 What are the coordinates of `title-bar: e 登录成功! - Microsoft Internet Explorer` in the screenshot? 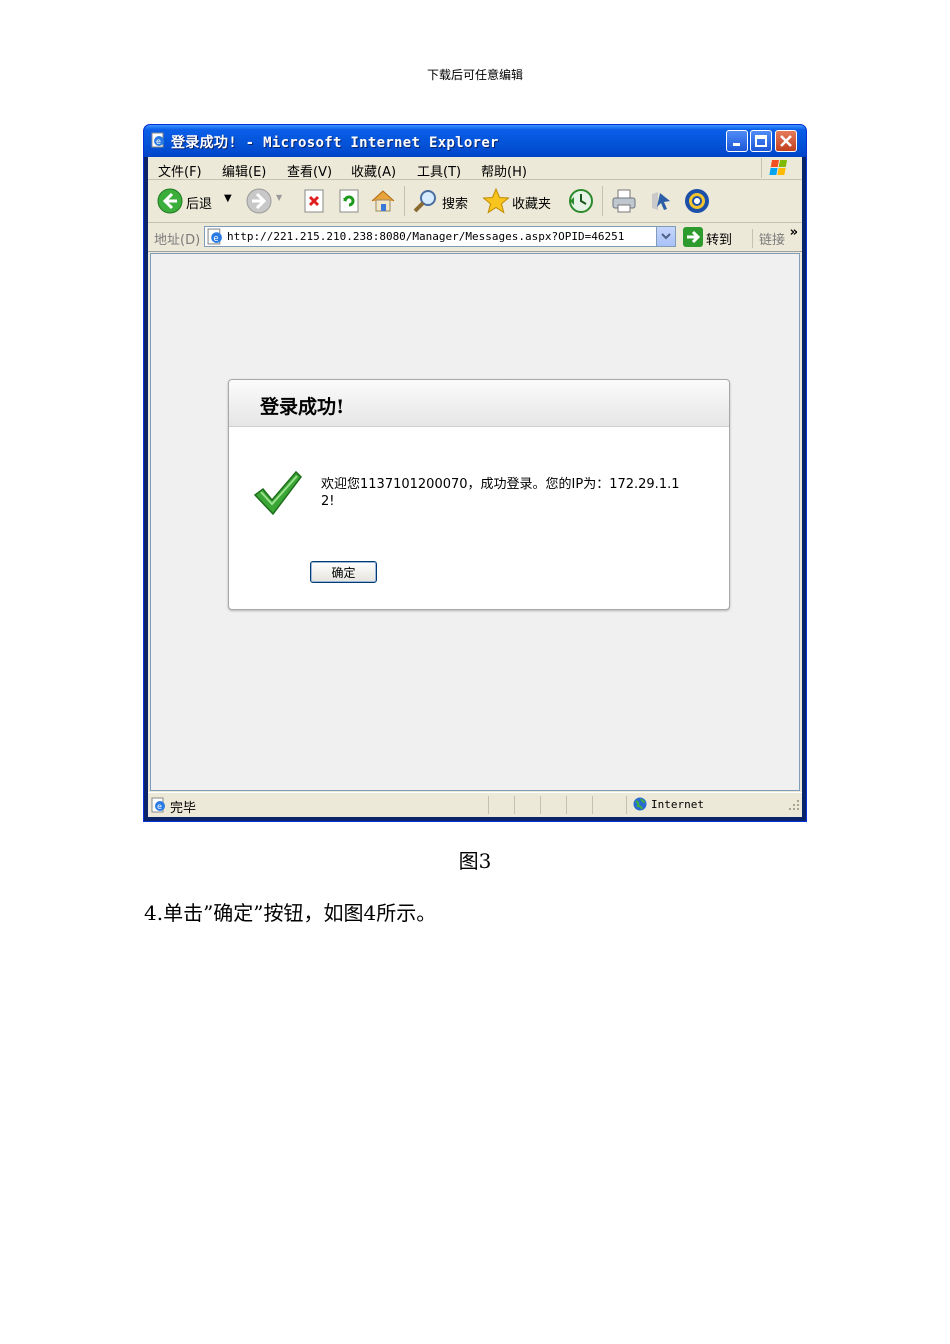 It's located at (475, 141).